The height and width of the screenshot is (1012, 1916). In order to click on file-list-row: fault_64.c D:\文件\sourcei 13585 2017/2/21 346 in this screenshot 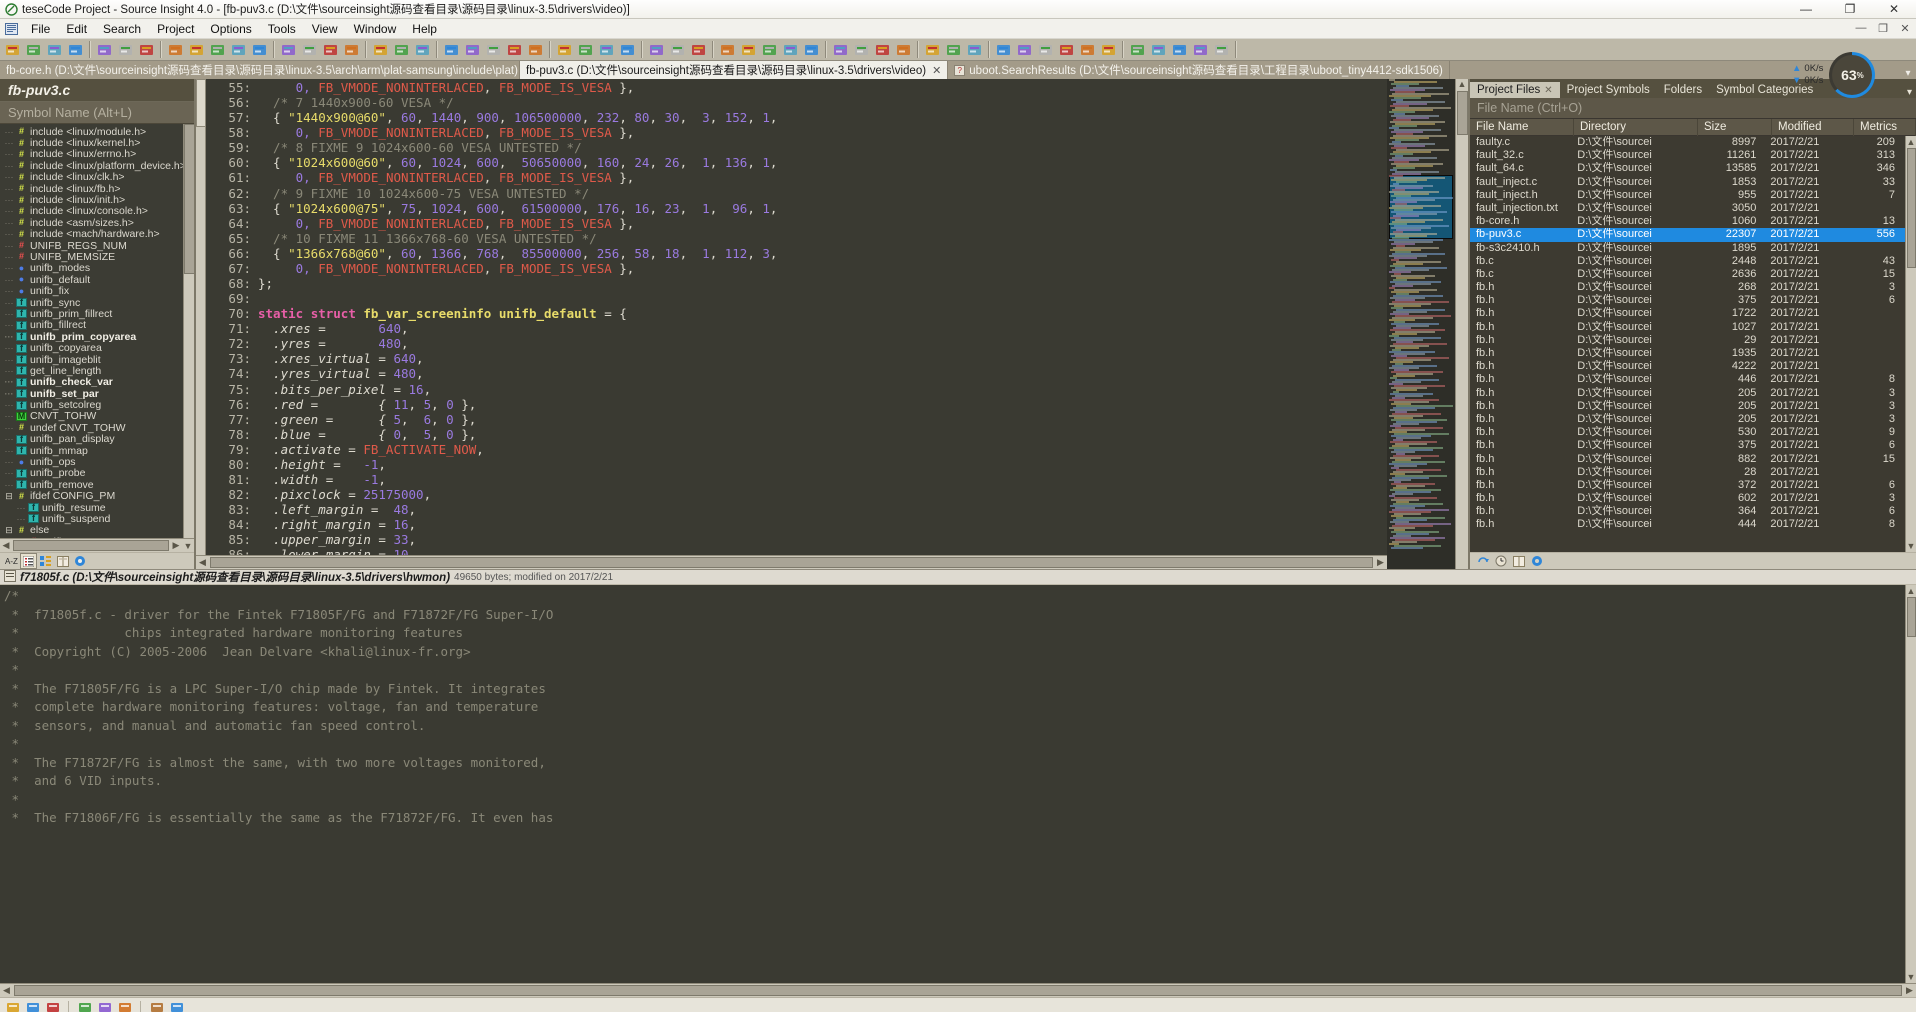, I will do `click(1687, 168)`.